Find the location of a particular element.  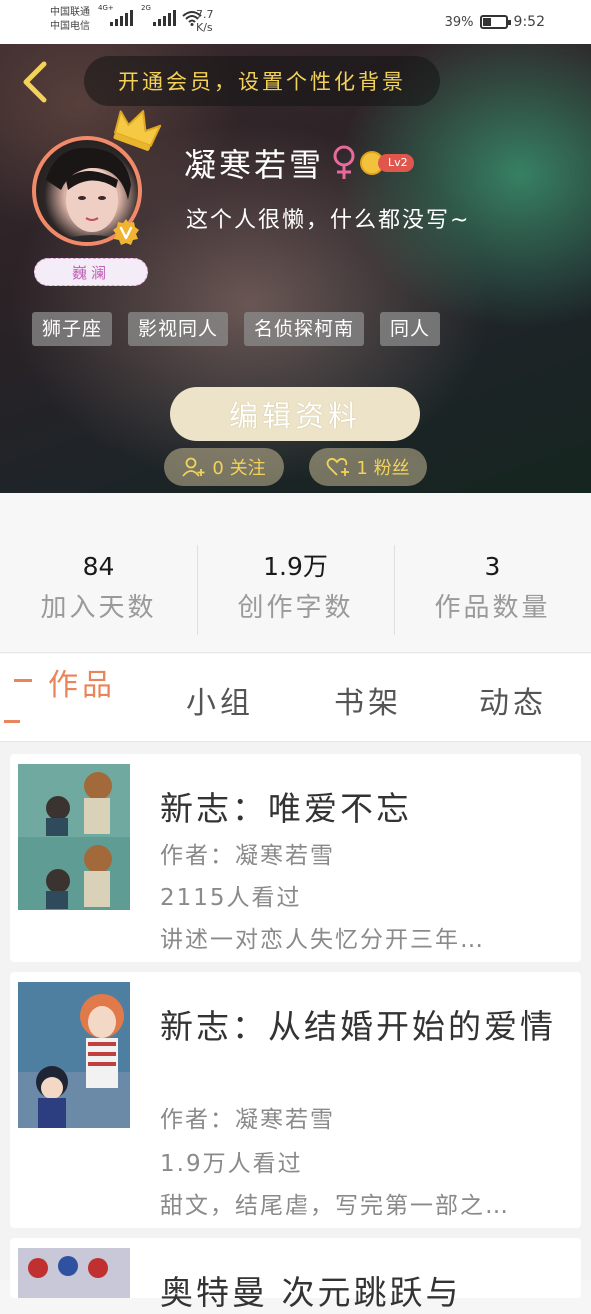

fans-button: 1 粉丝 is located at coordinates (368, 467).